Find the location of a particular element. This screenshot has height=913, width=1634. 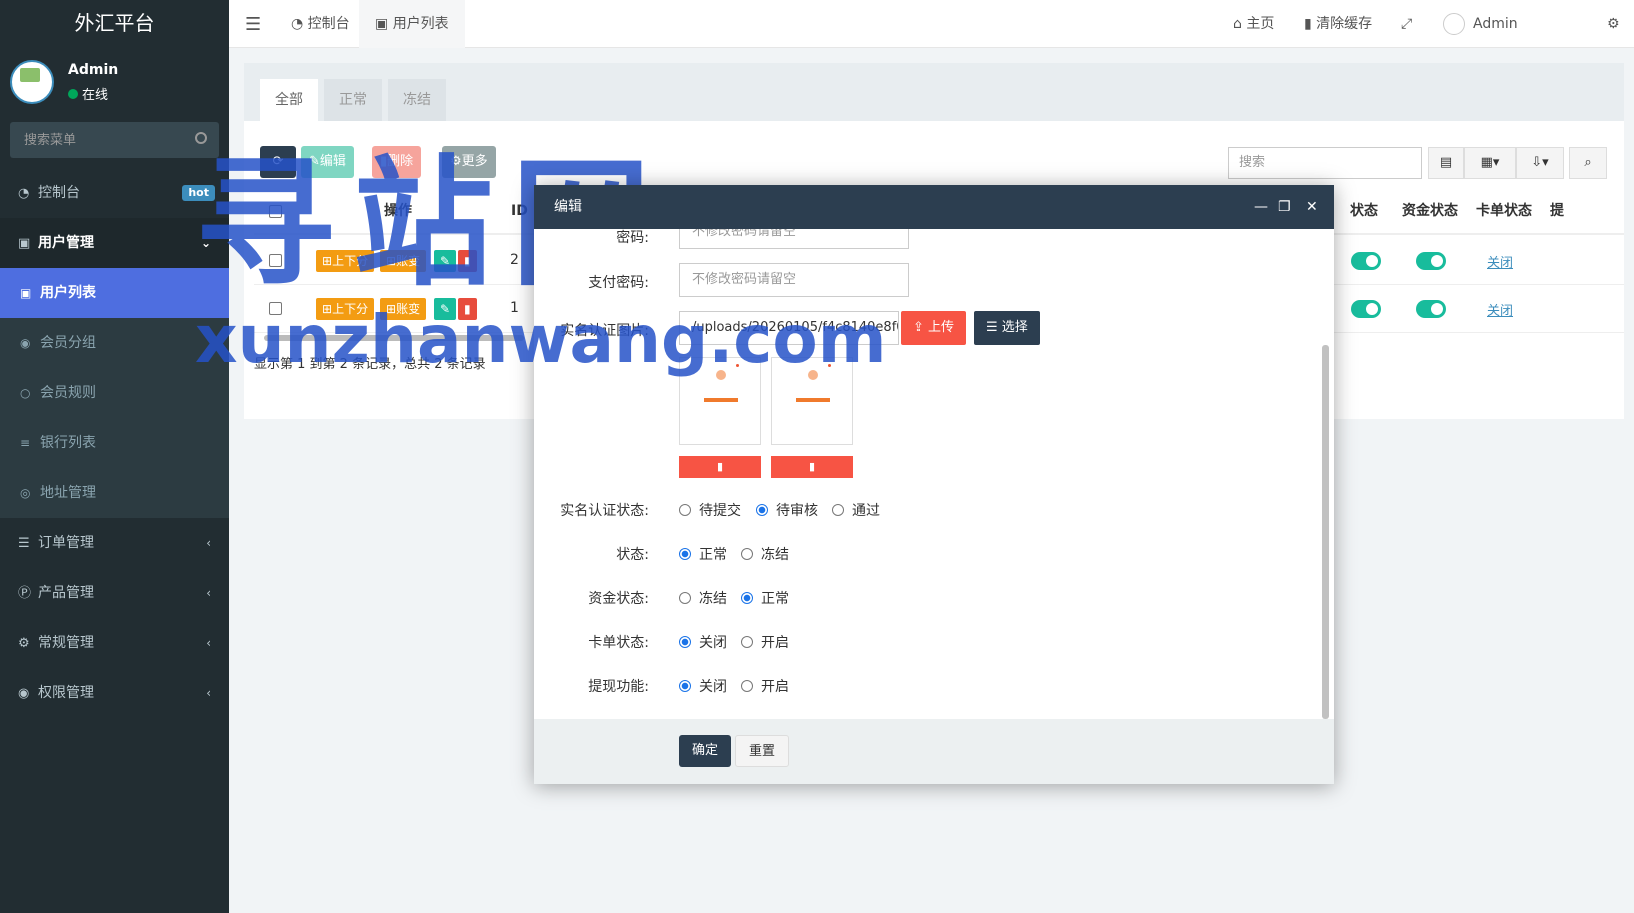

modal-scrollbar is located at coordinates (1325, 532).